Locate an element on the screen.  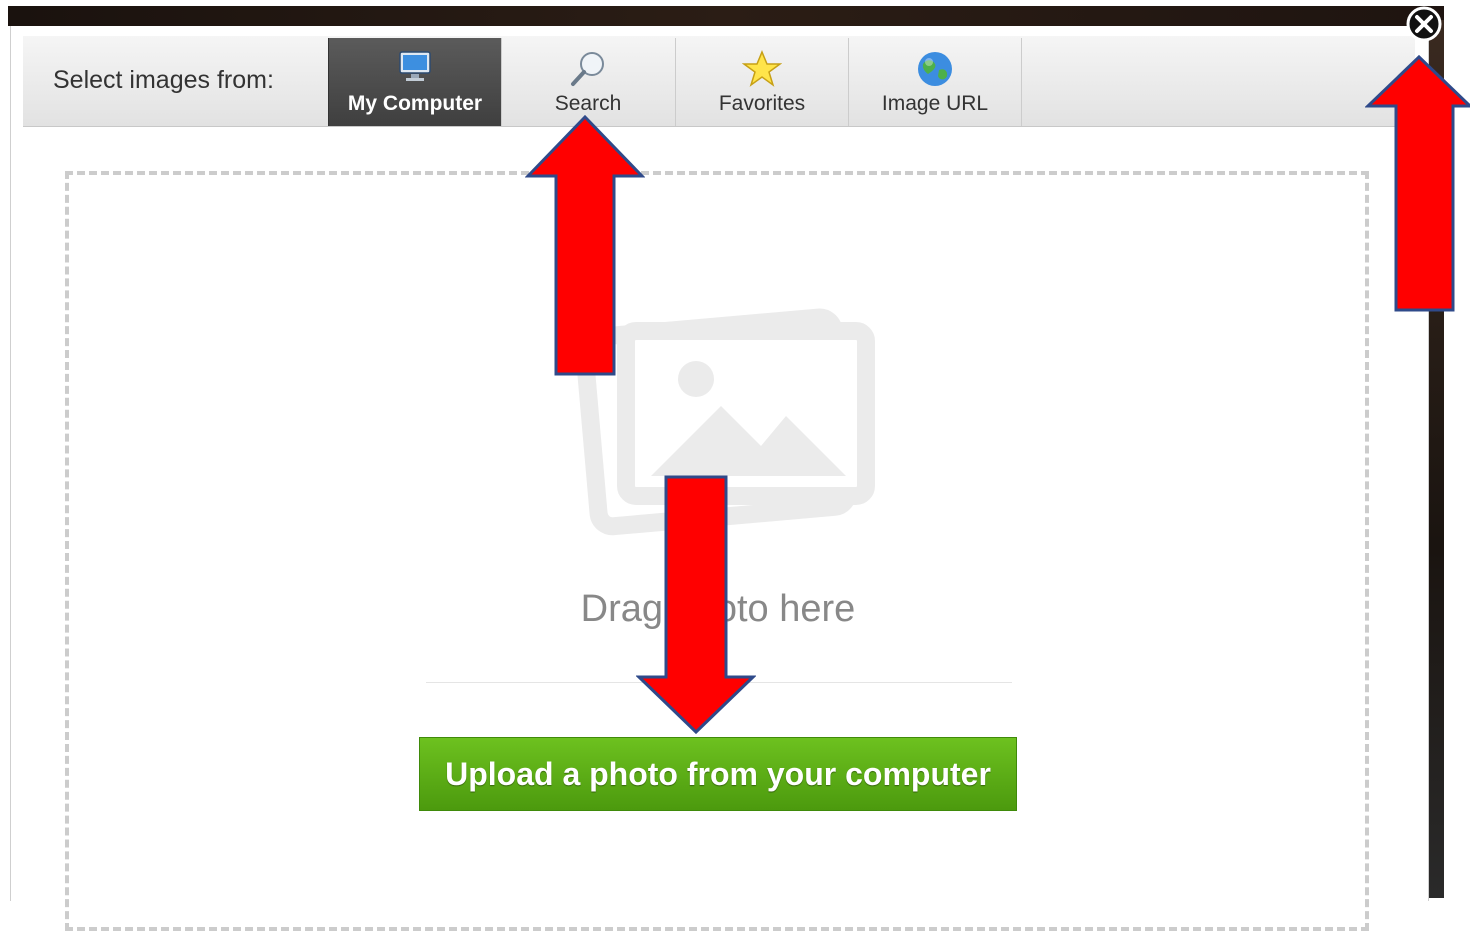
globe-icon is located at coordinates (935, 72).